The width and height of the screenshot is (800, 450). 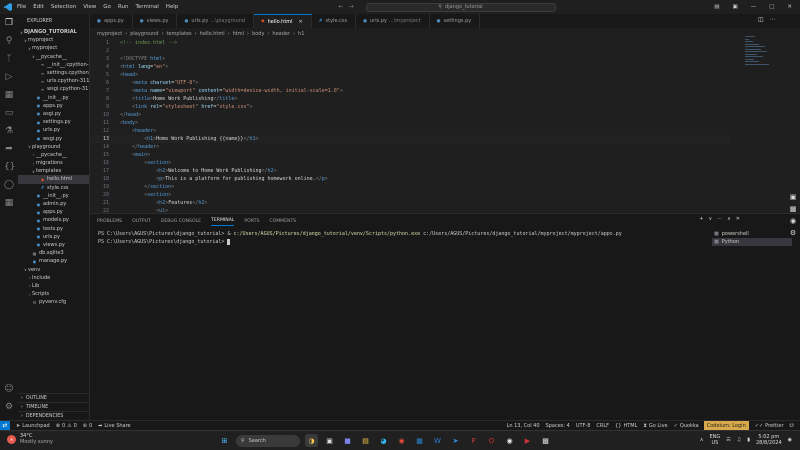 I want to click on json-icon: {}, so click(x=9, y=167).